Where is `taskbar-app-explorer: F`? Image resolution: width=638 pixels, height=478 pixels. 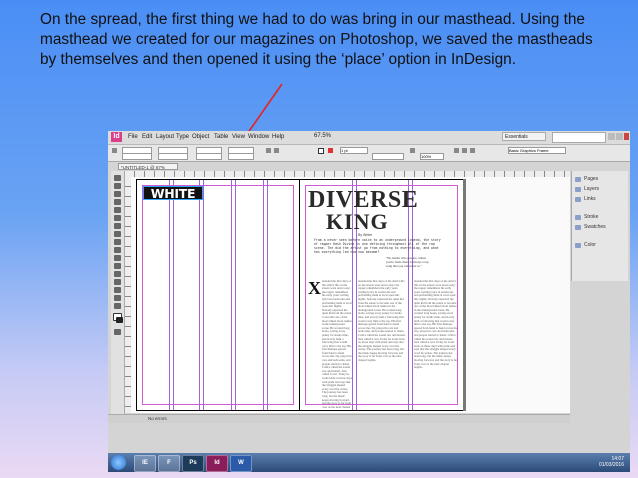 taskbar-app-explorer: F is located at coordinates (169, 463).